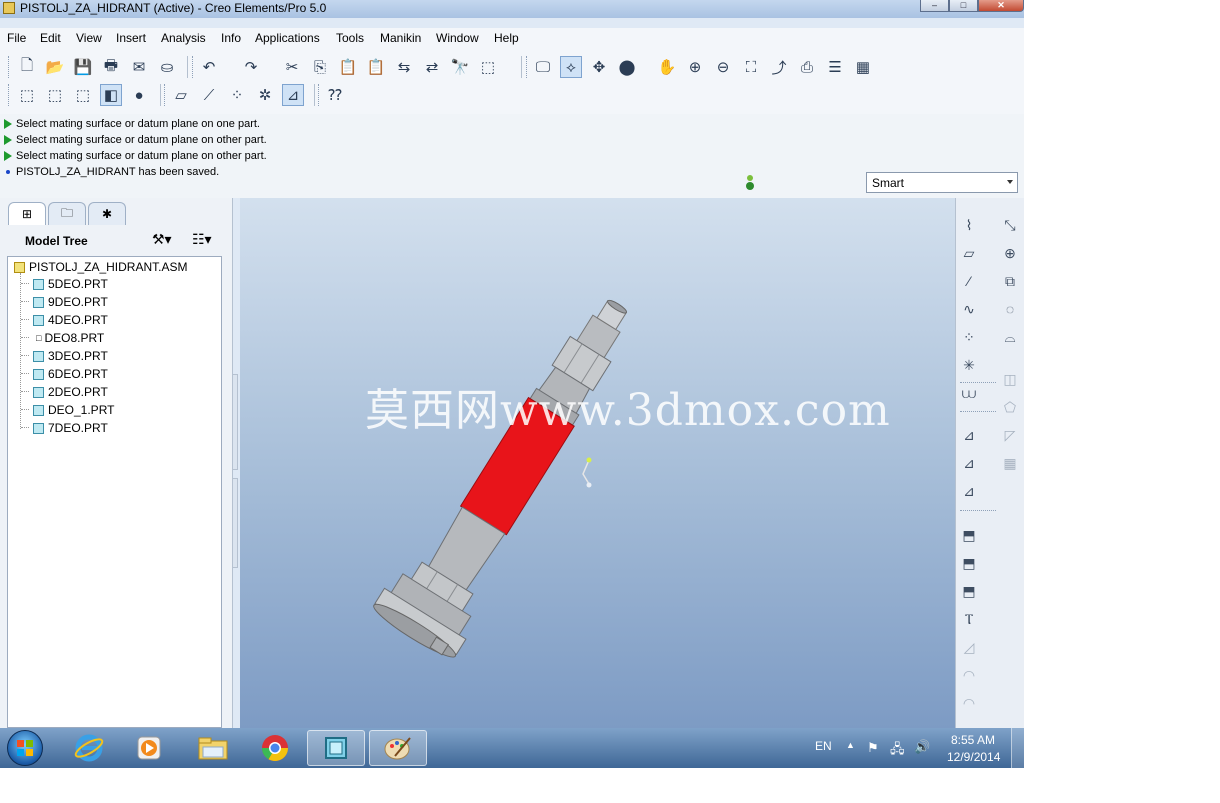 The width and height of the screenshot is (1220, 803). I want to click on tree-columns-icon: ☷▾, so click(202, 239).